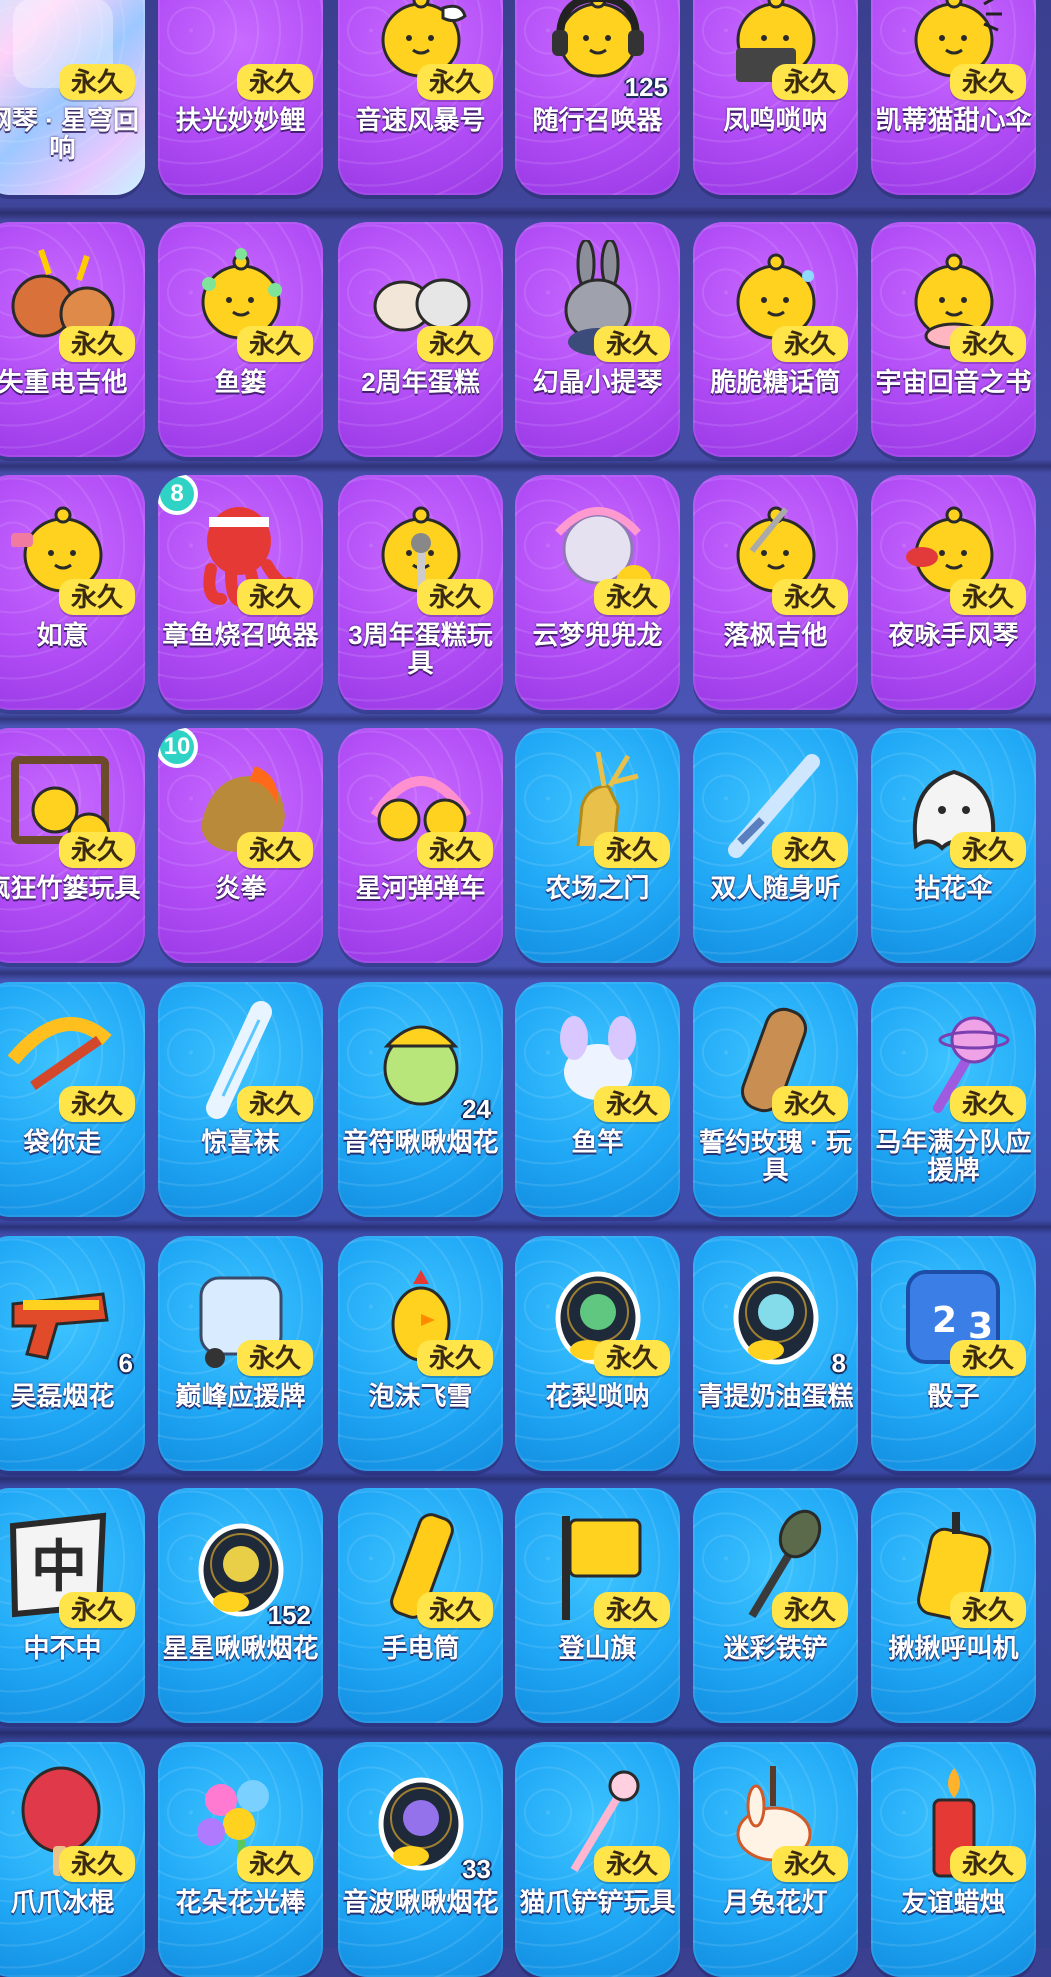 The height and width of the screenshot is (1977, 1051). What do you see at coordinates (240, 1396) in the screenshot?
I see `item-name: 巅峰应援牌` at bounding box center [240, 1396].